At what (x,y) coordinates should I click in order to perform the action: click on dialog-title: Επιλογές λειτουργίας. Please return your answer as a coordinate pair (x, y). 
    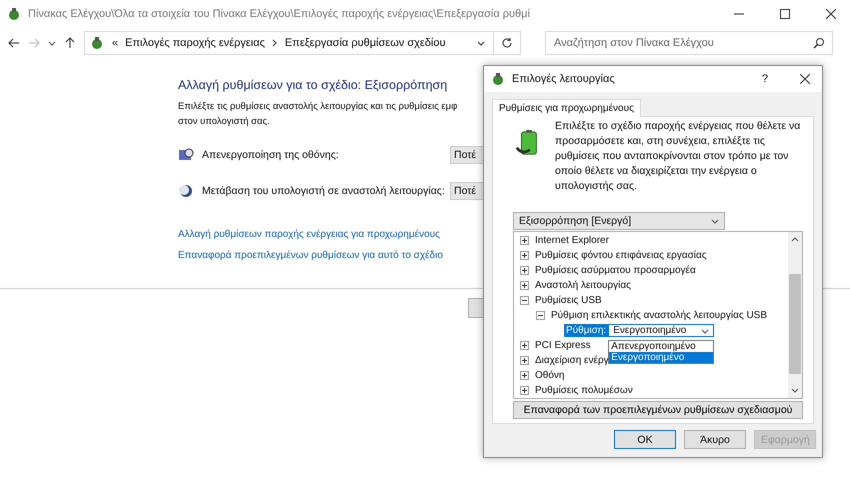
    Looking at the image, I should click on (564, 79).